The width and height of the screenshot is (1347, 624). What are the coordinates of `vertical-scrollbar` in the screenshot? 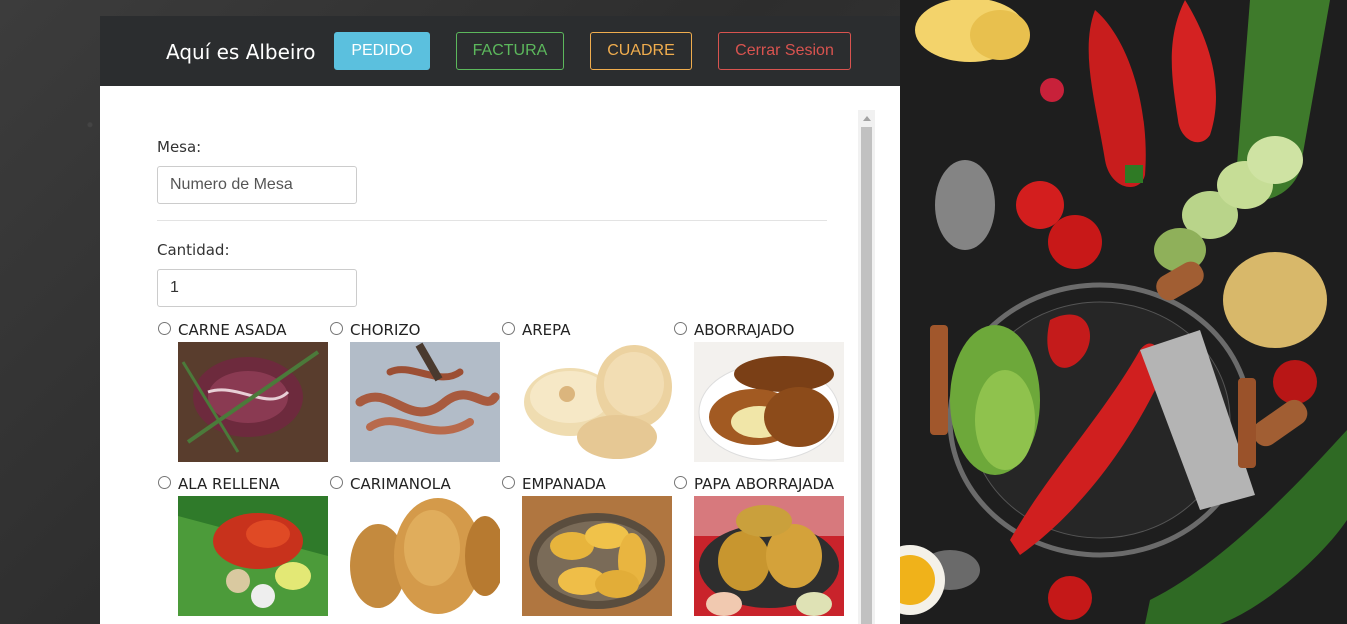 It's located at (866, 367).